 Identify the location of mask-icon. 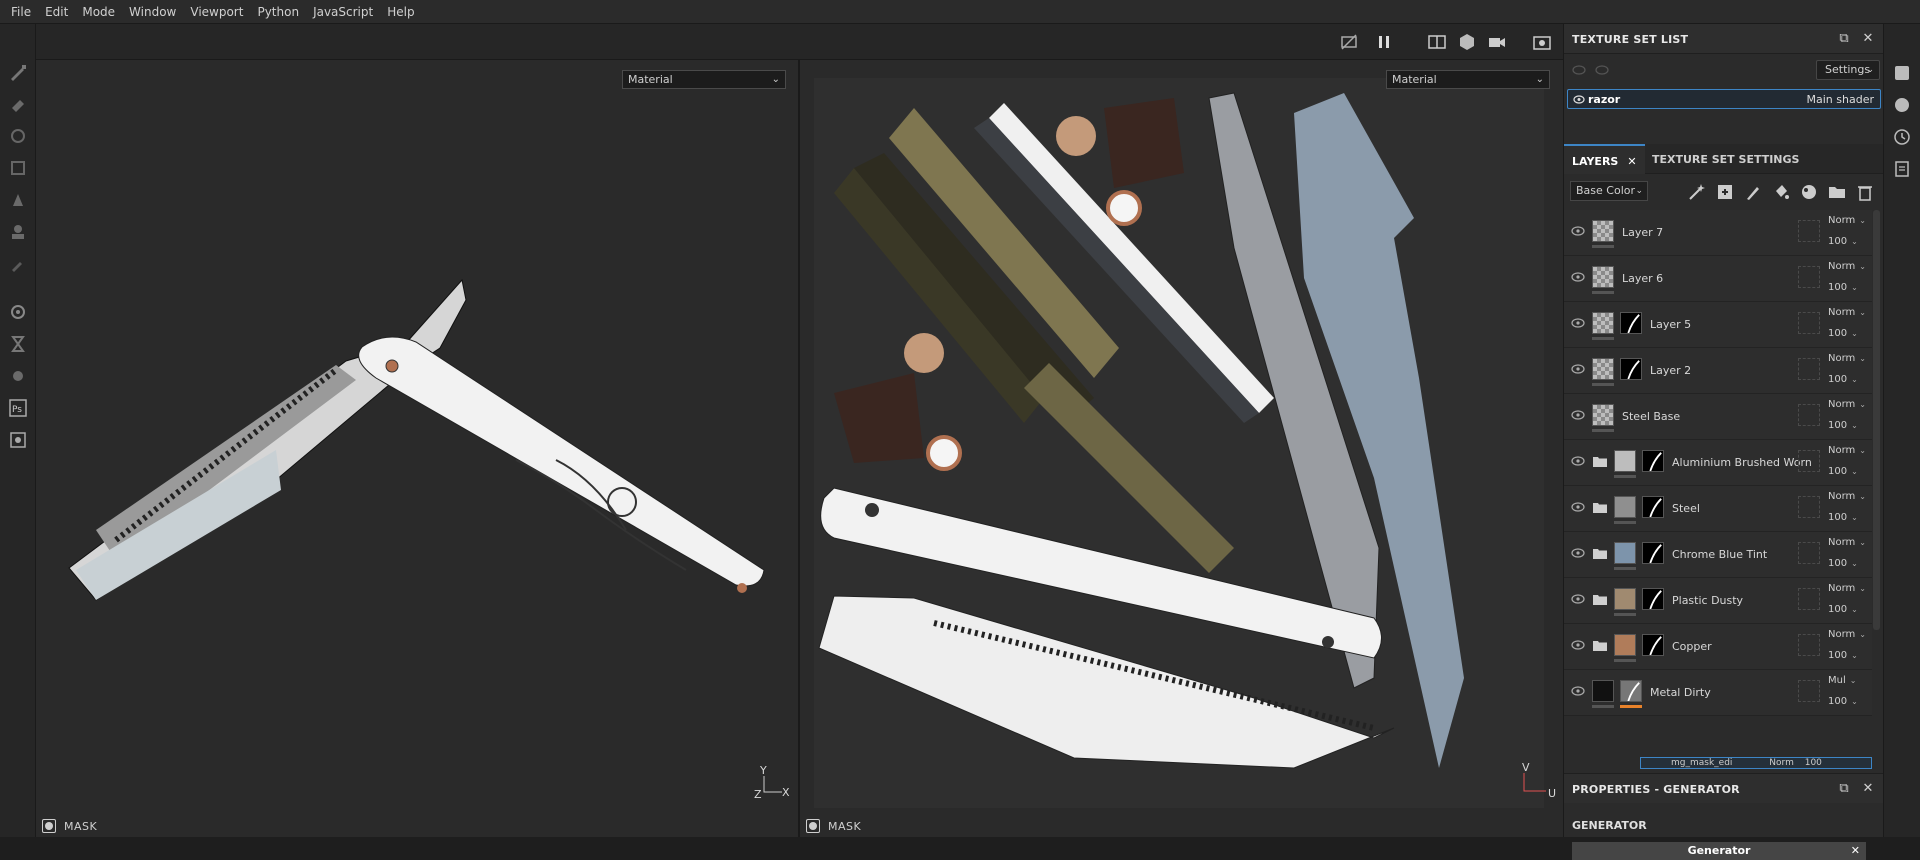
(49, 826).